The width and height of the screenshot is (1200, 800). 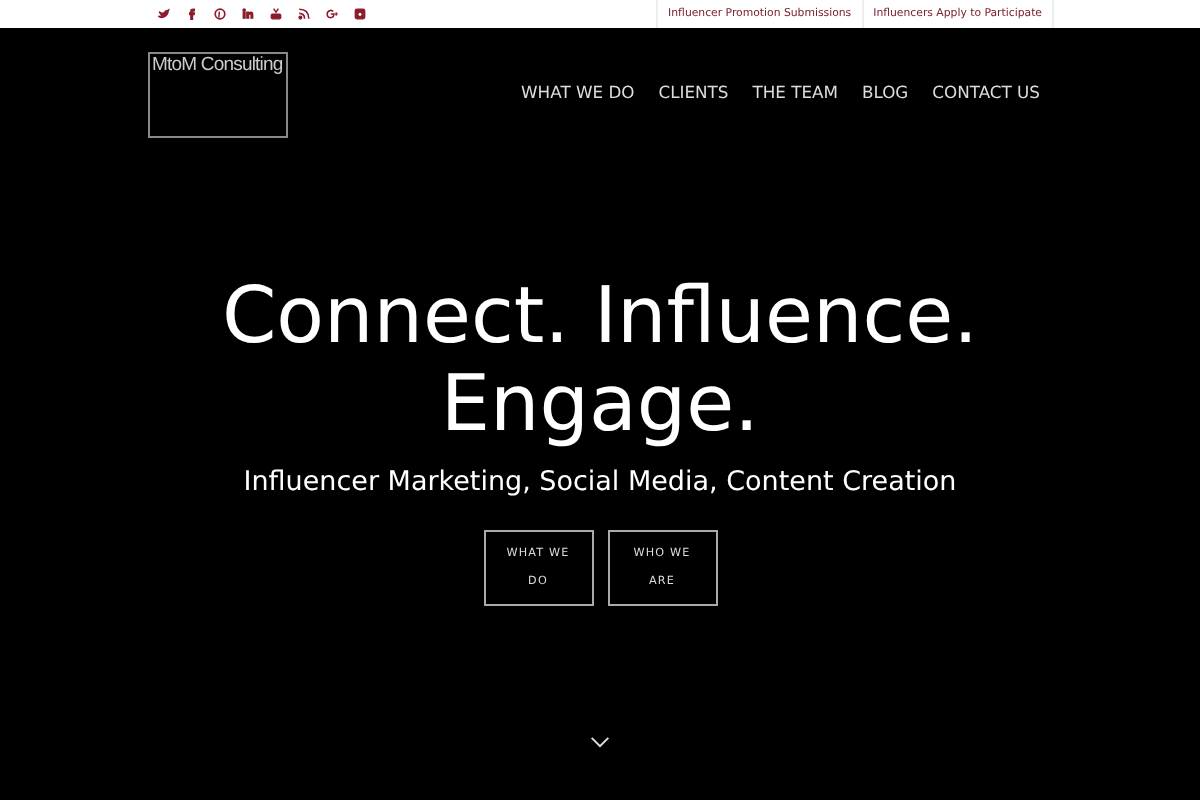 What do you see at coordinates (600, 742) in the screenshot?
I see `chevron-down-icon` at bounding box center [600, 742].